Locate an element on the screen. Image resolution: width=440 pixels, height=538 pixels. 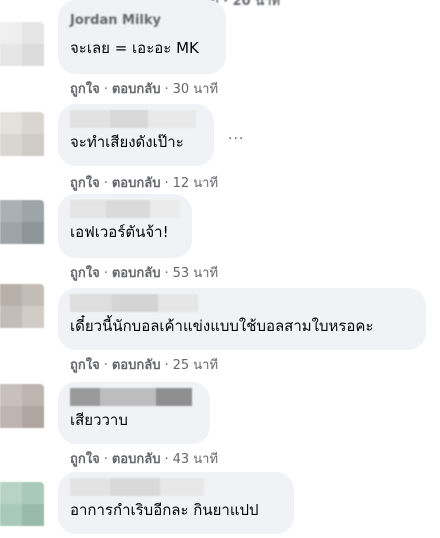
comment-text: จะทำเสียงดังเป๊าะ is located at coordinates (127, 142).